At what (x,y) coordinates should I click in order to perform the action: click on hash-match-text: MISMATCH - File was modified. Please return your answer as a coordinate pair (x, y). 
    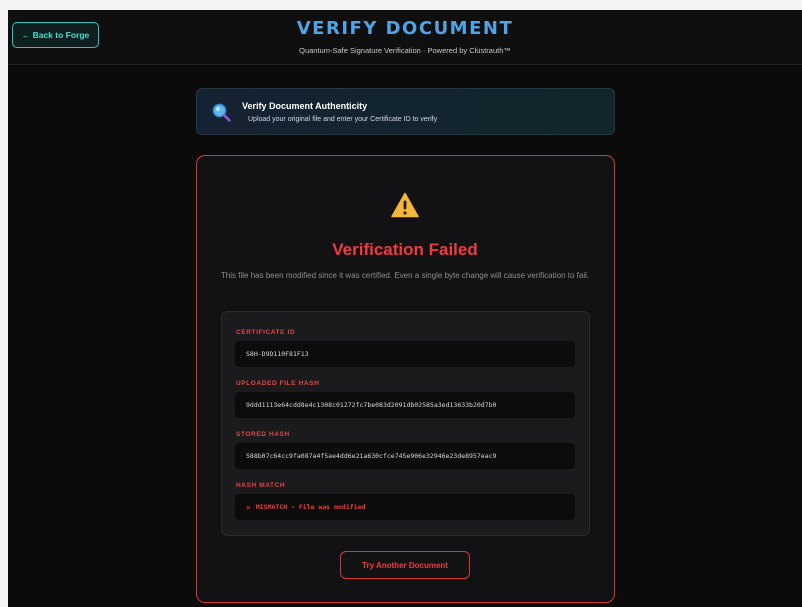
    Looking at the image, I should click on (310, 507).